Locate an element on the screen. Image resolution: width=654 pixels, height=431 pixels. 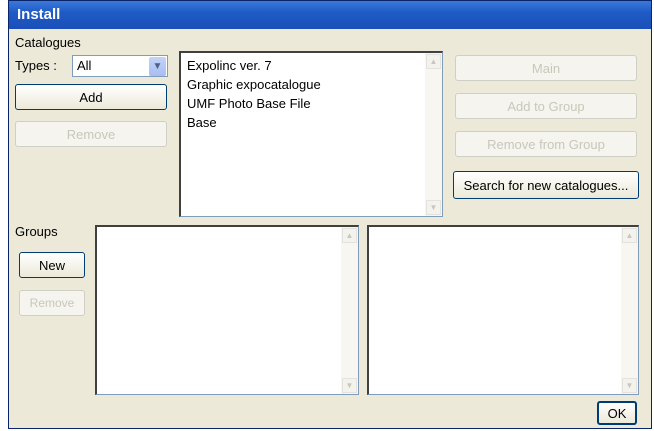
catalogues-heading: Catalogues is located at coordinates (48, 42).